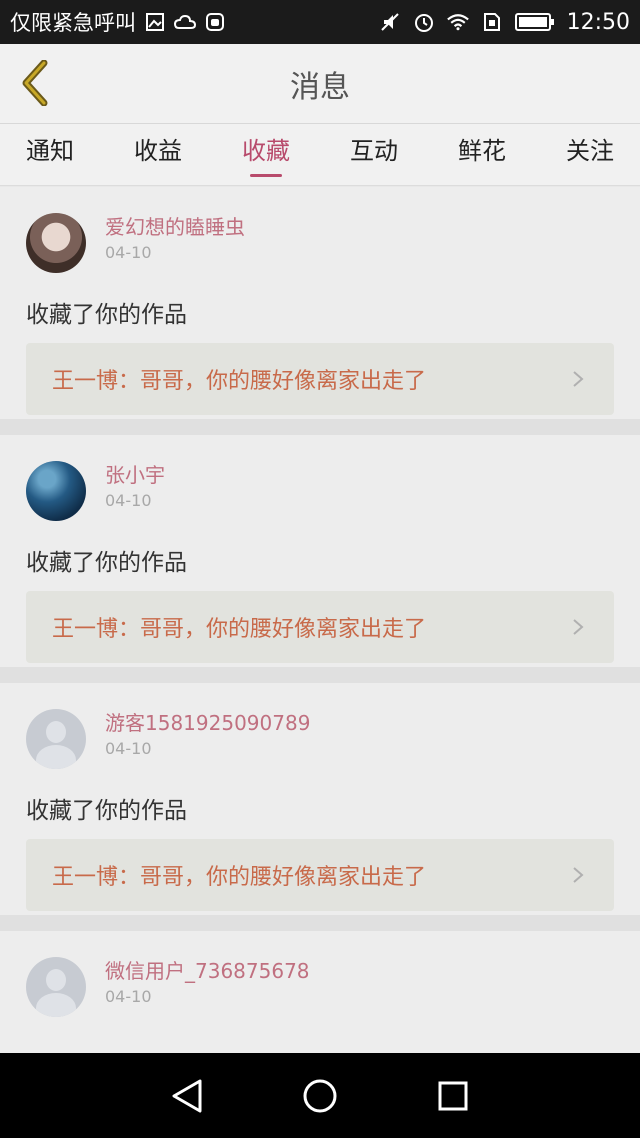  I want to click on android-icon, so click(215, 22).